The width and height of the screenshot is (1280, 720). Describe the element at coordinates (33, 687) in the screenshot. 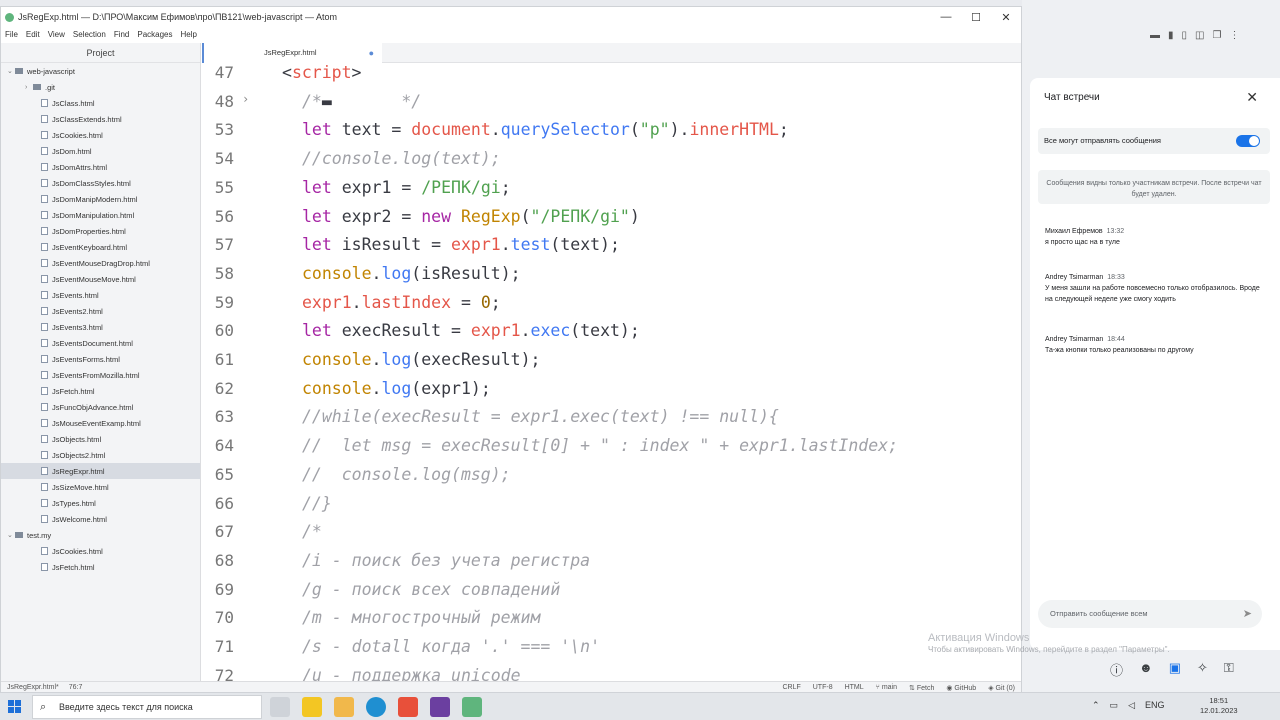

I see `status-file: JsRegExpr.html*` at that location.